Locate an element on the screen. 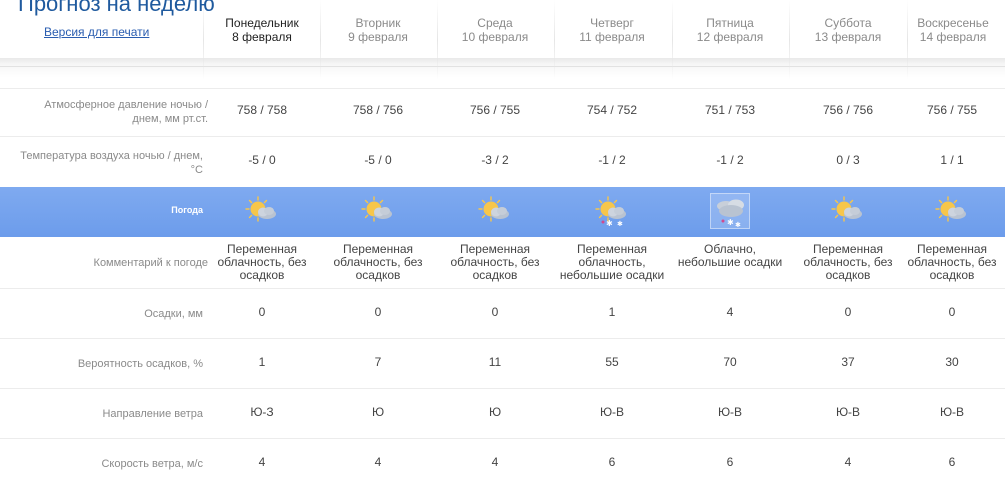 The width and height of the screenshot is (1005, 483). partly-cloudy-night-light-snow-icon: ✱ ✱ is located at coordinates (612, 211).